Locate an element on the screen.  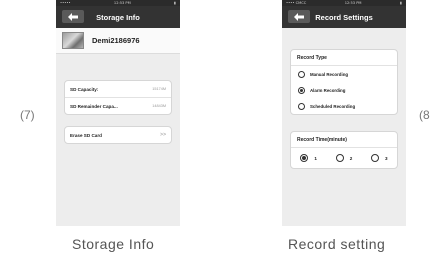
record-setting-caption: Record setting is located at coordinates (337, 244).